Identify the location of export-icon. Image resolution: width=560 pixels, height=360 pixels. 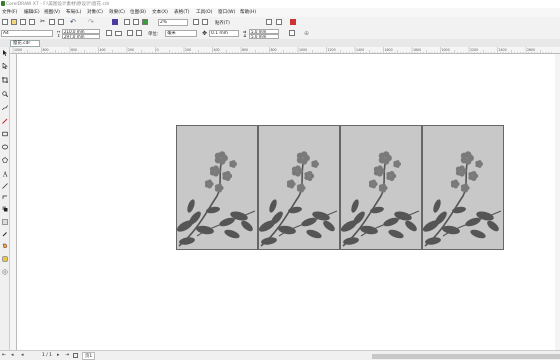
(136, 22).